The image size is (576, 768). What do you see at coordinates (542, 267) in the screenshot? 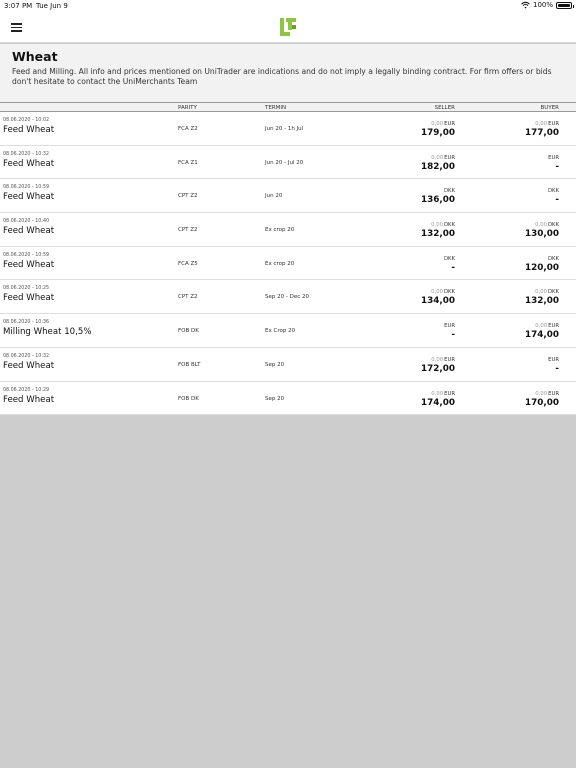
I see `buyer-price: 120,00` at bounding box center [542, 267].